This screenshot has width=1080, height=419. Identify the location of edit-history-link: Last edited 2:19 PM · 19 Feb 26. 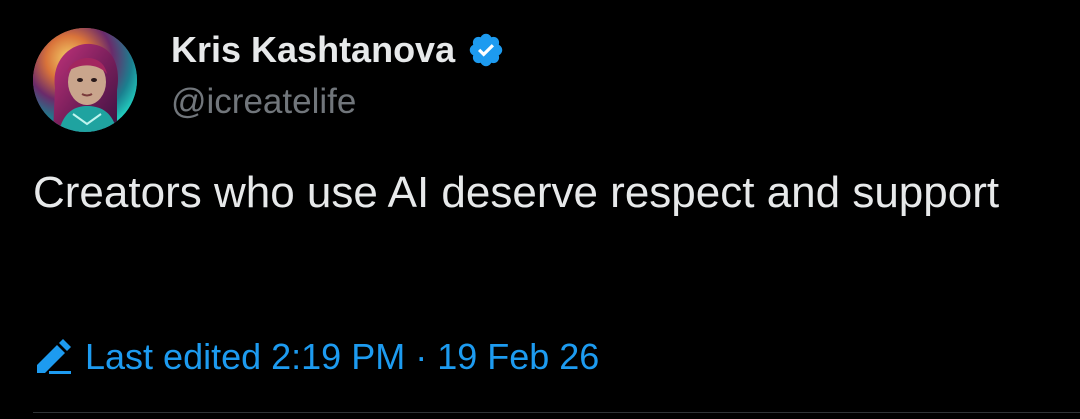
(316, 357).